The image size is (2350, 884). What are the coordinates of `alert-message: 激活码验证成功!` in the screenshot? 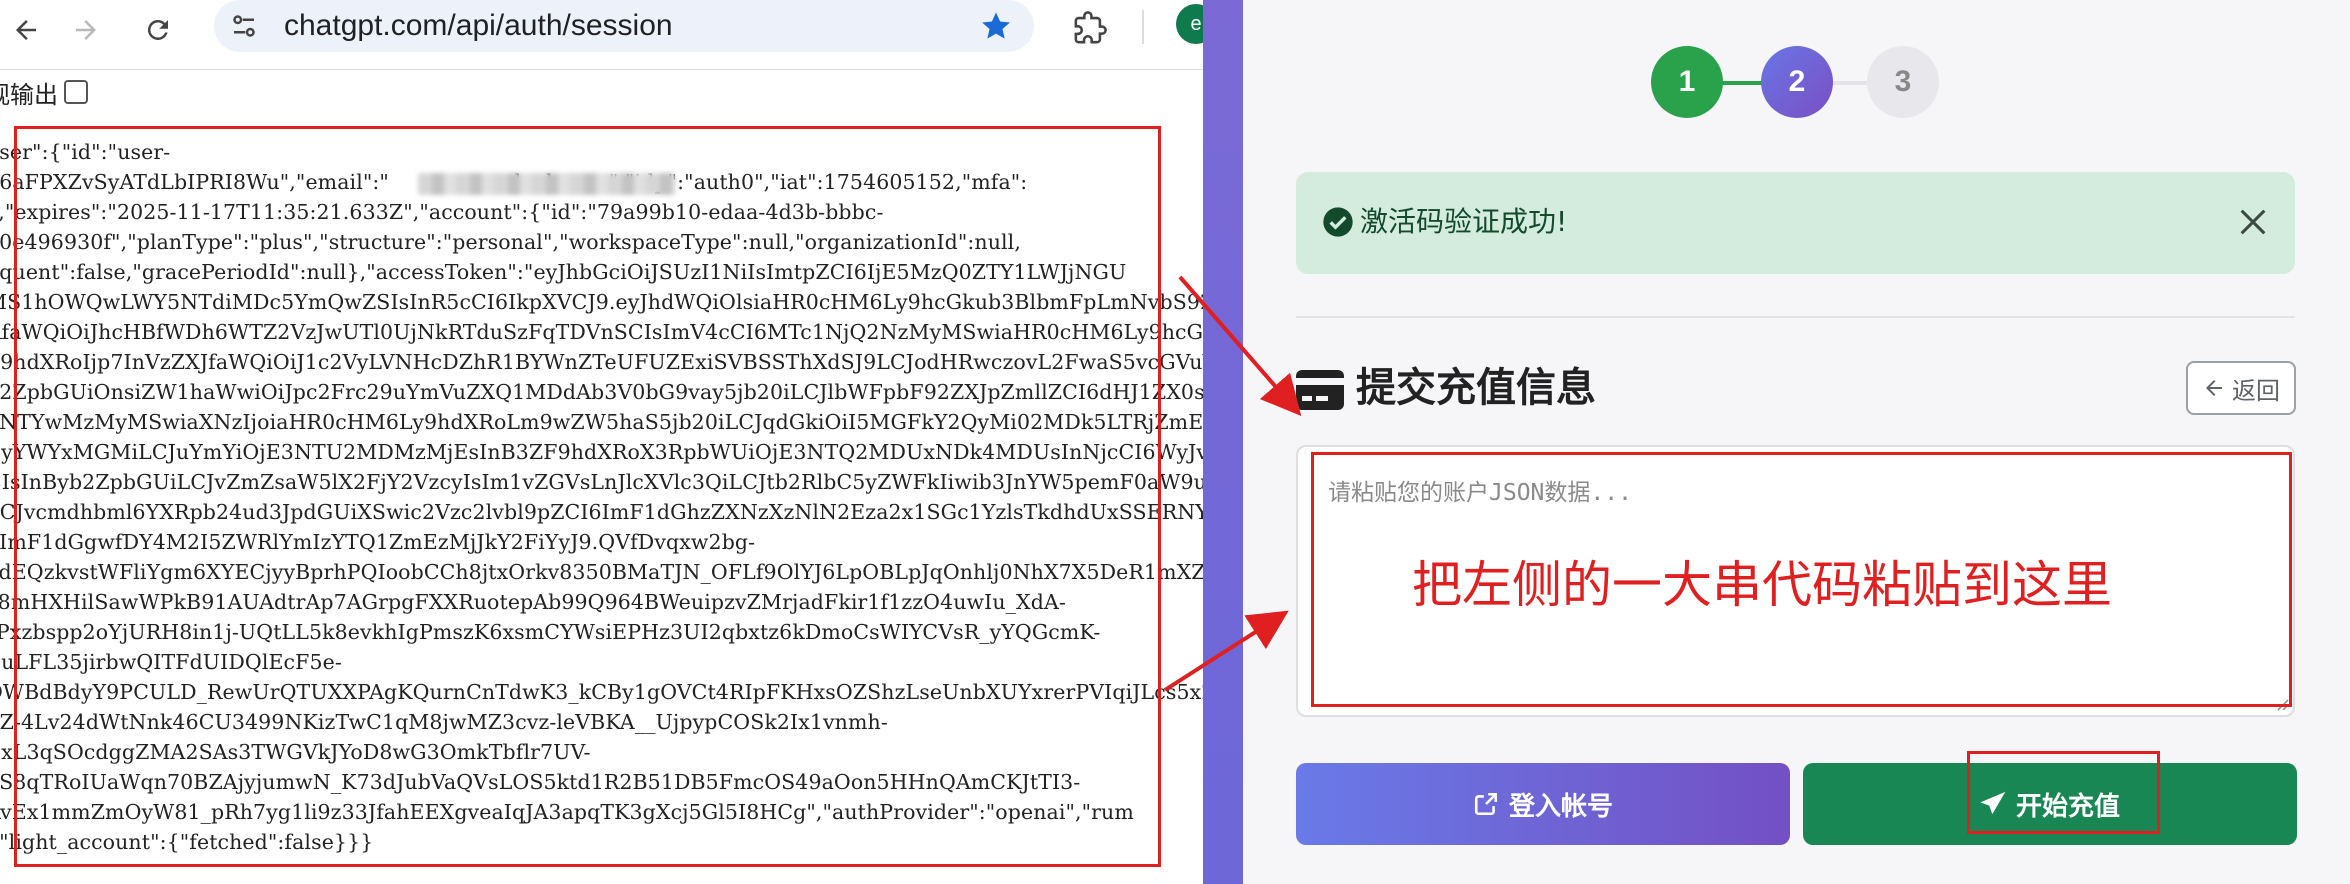 It's located at (1464, 221).